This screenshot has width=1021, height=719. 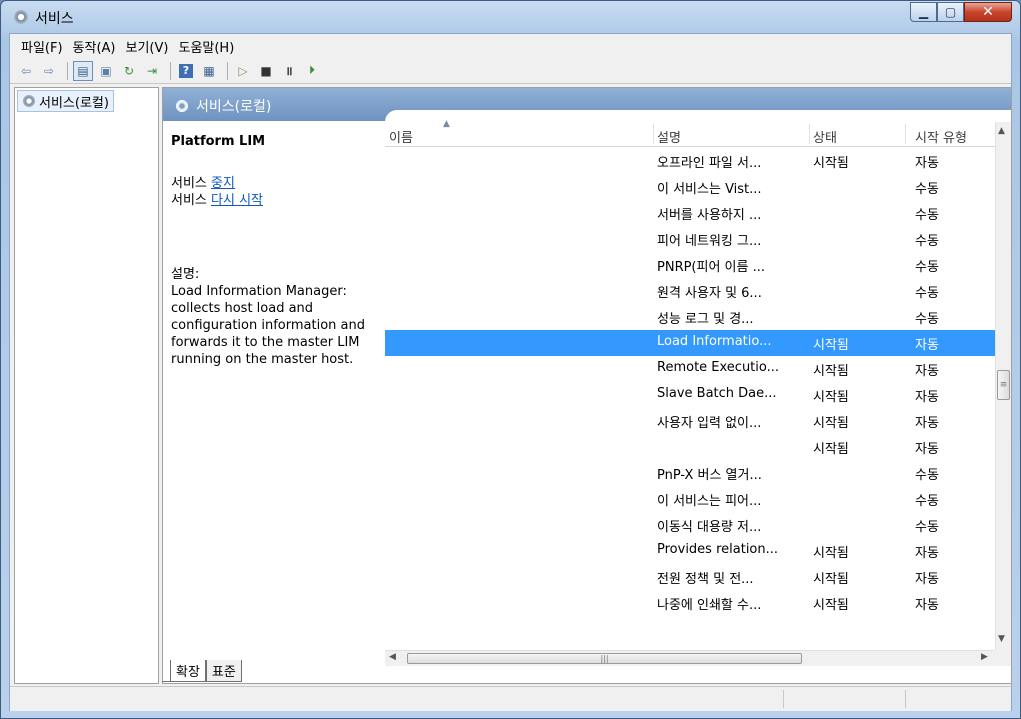 I want to click on properties-button: ▣, so click(x=106, y=71).